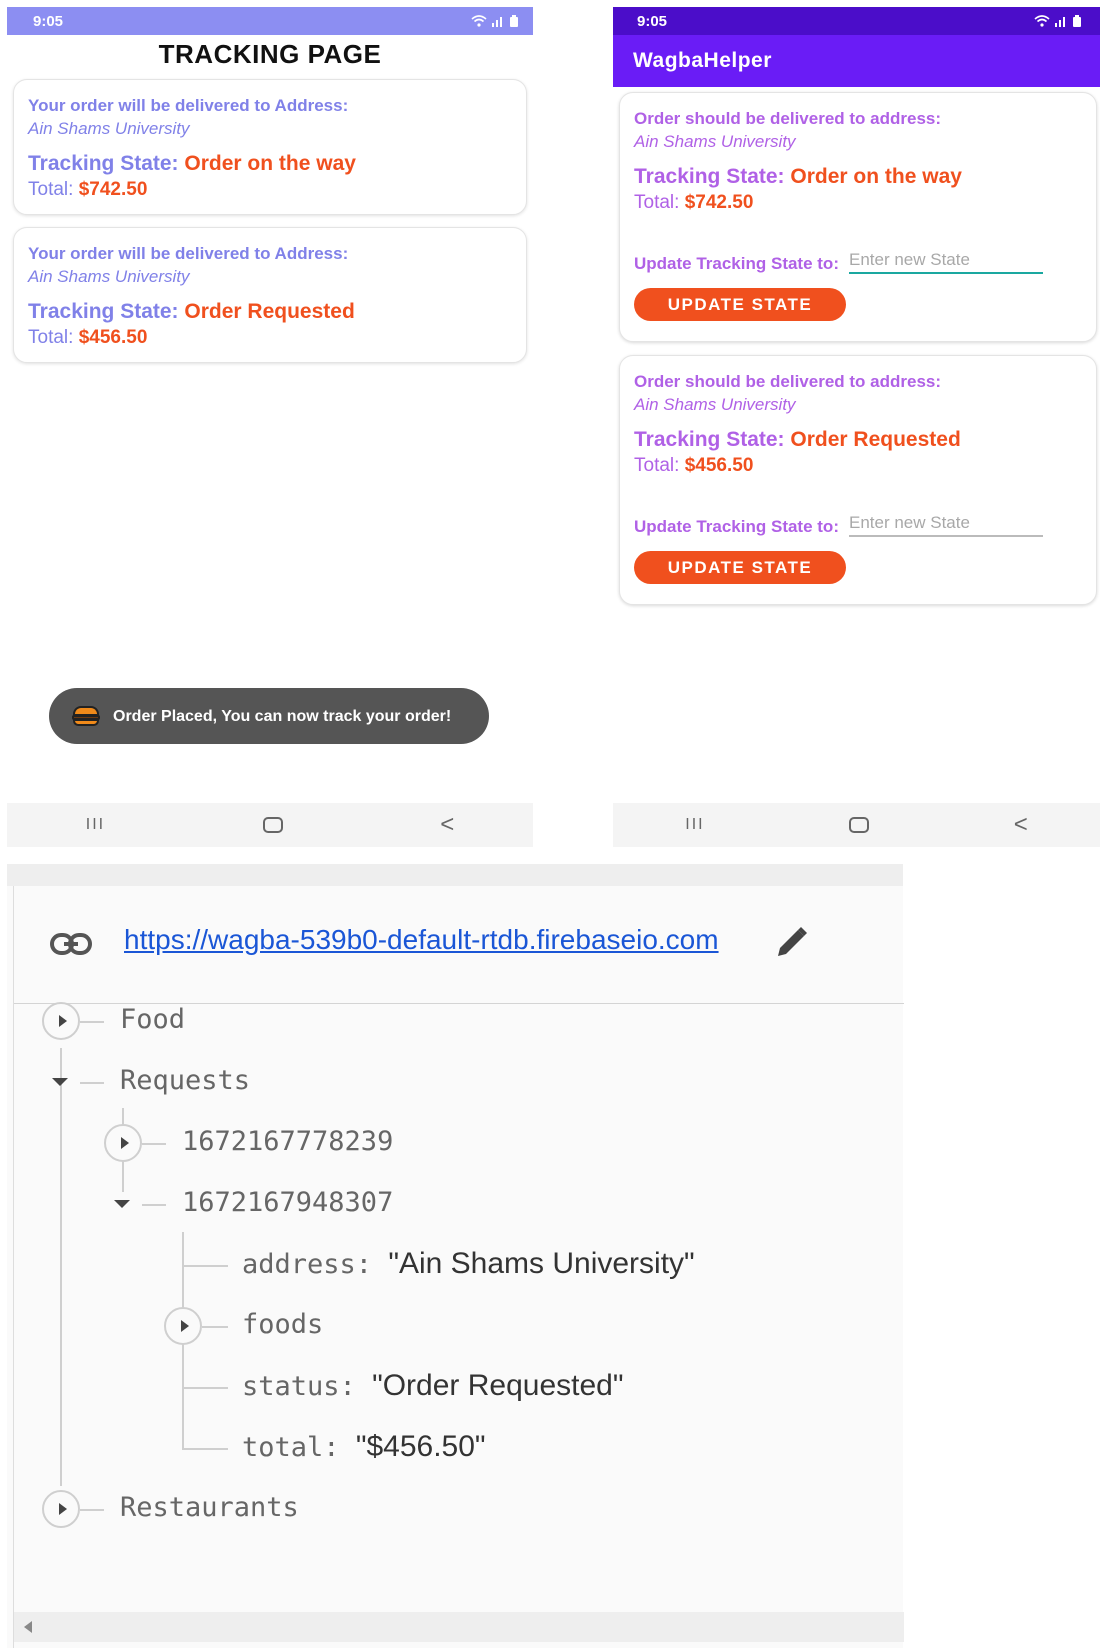 The width and height of the screenshot is (1100, 1648). Describe the element at coordinates (479, 21) in the screenshot. I see `wifi-icon` at that location.